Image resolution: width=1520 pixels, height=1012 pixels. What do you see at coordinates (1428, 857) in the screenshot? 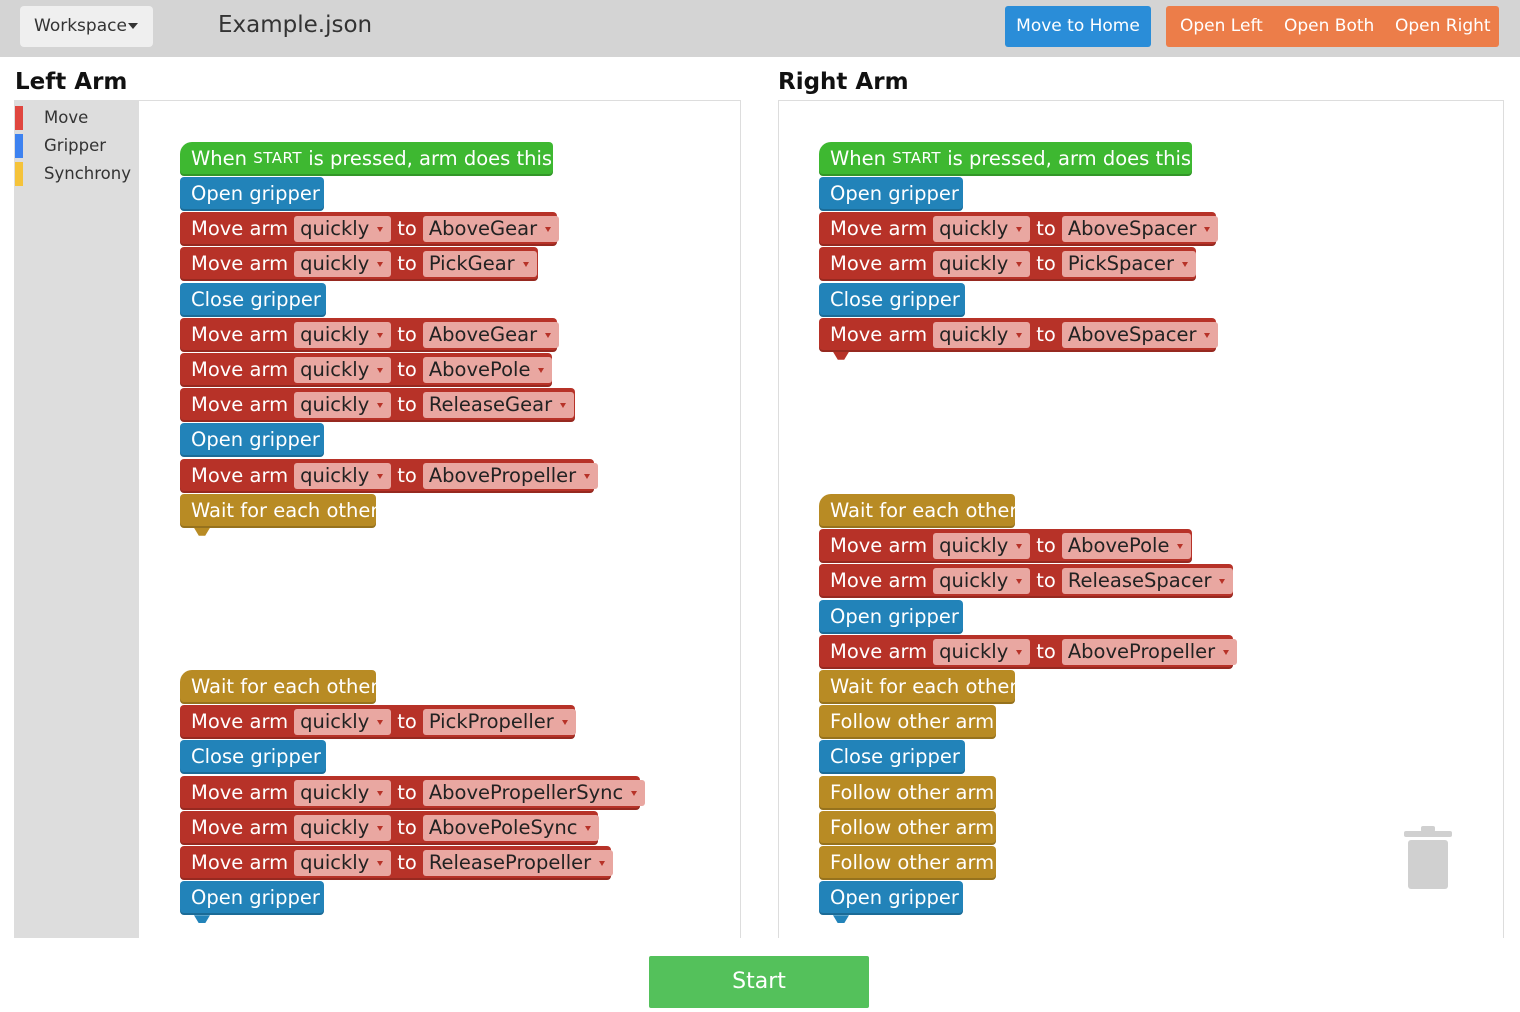
I see `trash-icon` at bounding box center [1428, 857].